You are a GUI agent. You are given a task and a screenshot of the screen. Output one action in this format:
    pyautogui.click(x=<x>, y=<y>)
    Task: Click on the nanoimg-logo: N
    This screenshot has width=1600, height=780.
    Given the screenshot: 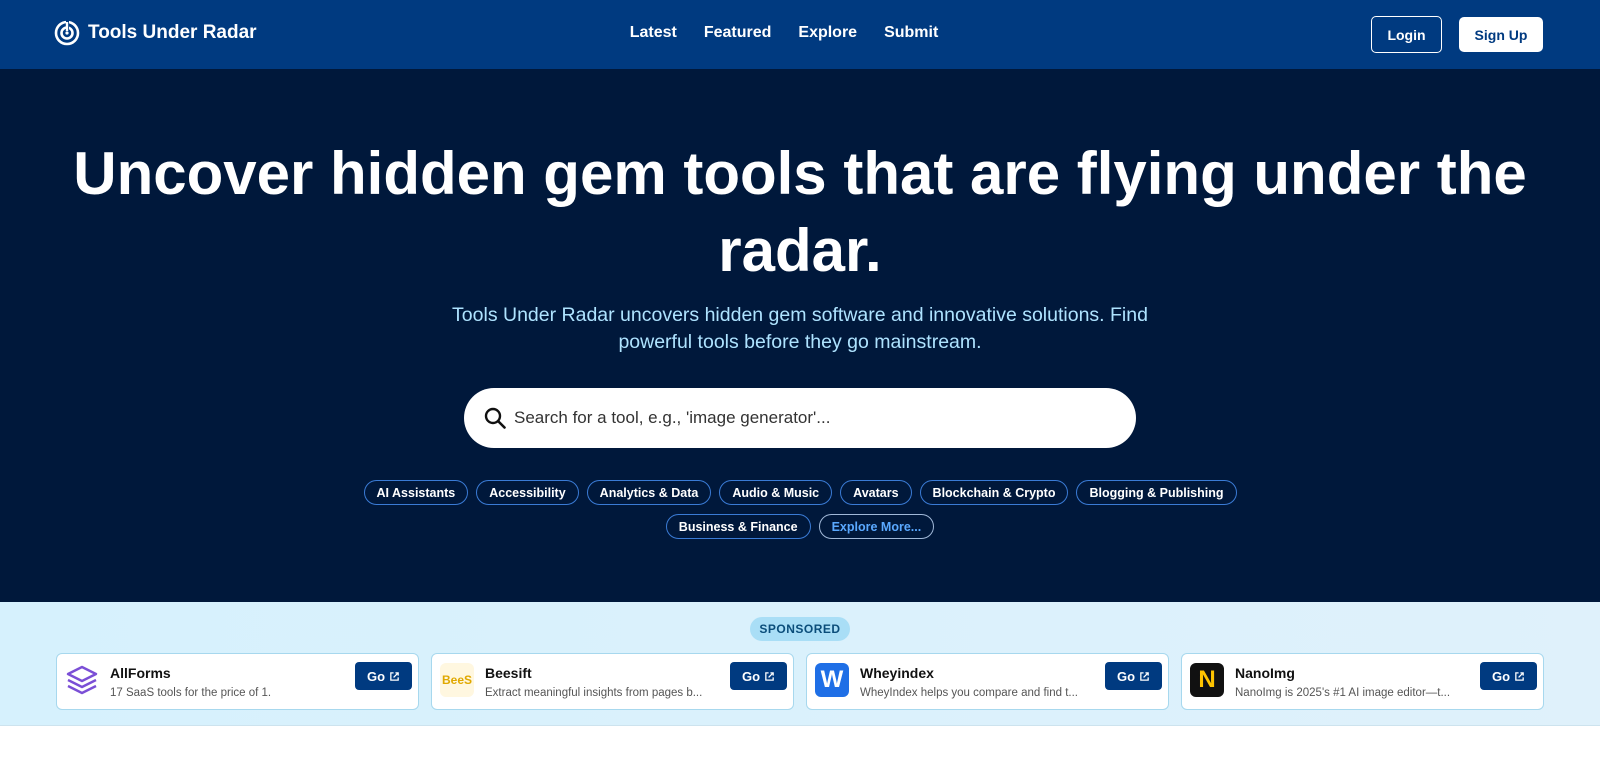 What is the action you would take?
    pyautogui.click(x=1207, y=680)
    